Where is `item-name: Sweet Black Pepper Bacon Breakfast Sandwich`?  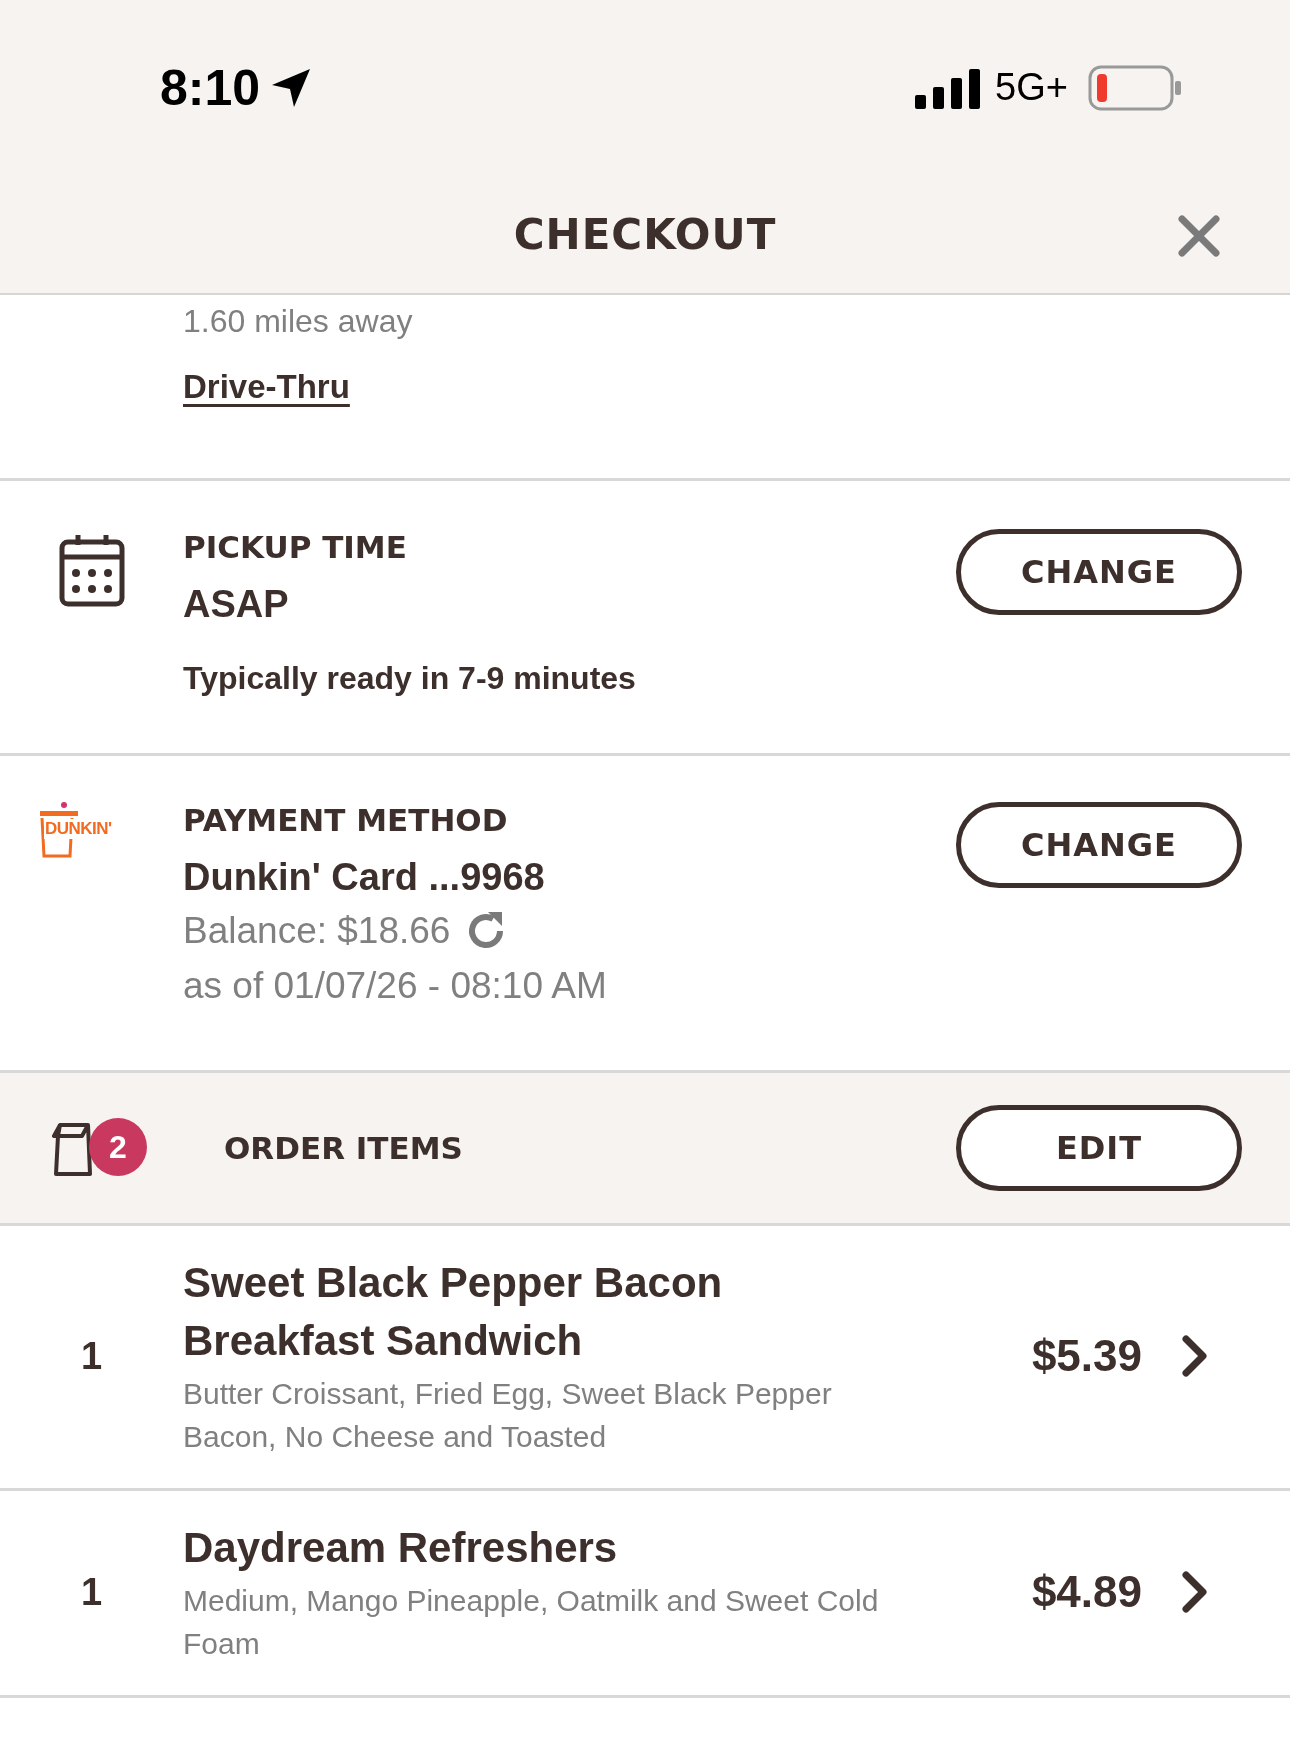
item-name: Sweet Black Pepper Bacon Breakfast Sandwich is located at coordinates (453, 1312).